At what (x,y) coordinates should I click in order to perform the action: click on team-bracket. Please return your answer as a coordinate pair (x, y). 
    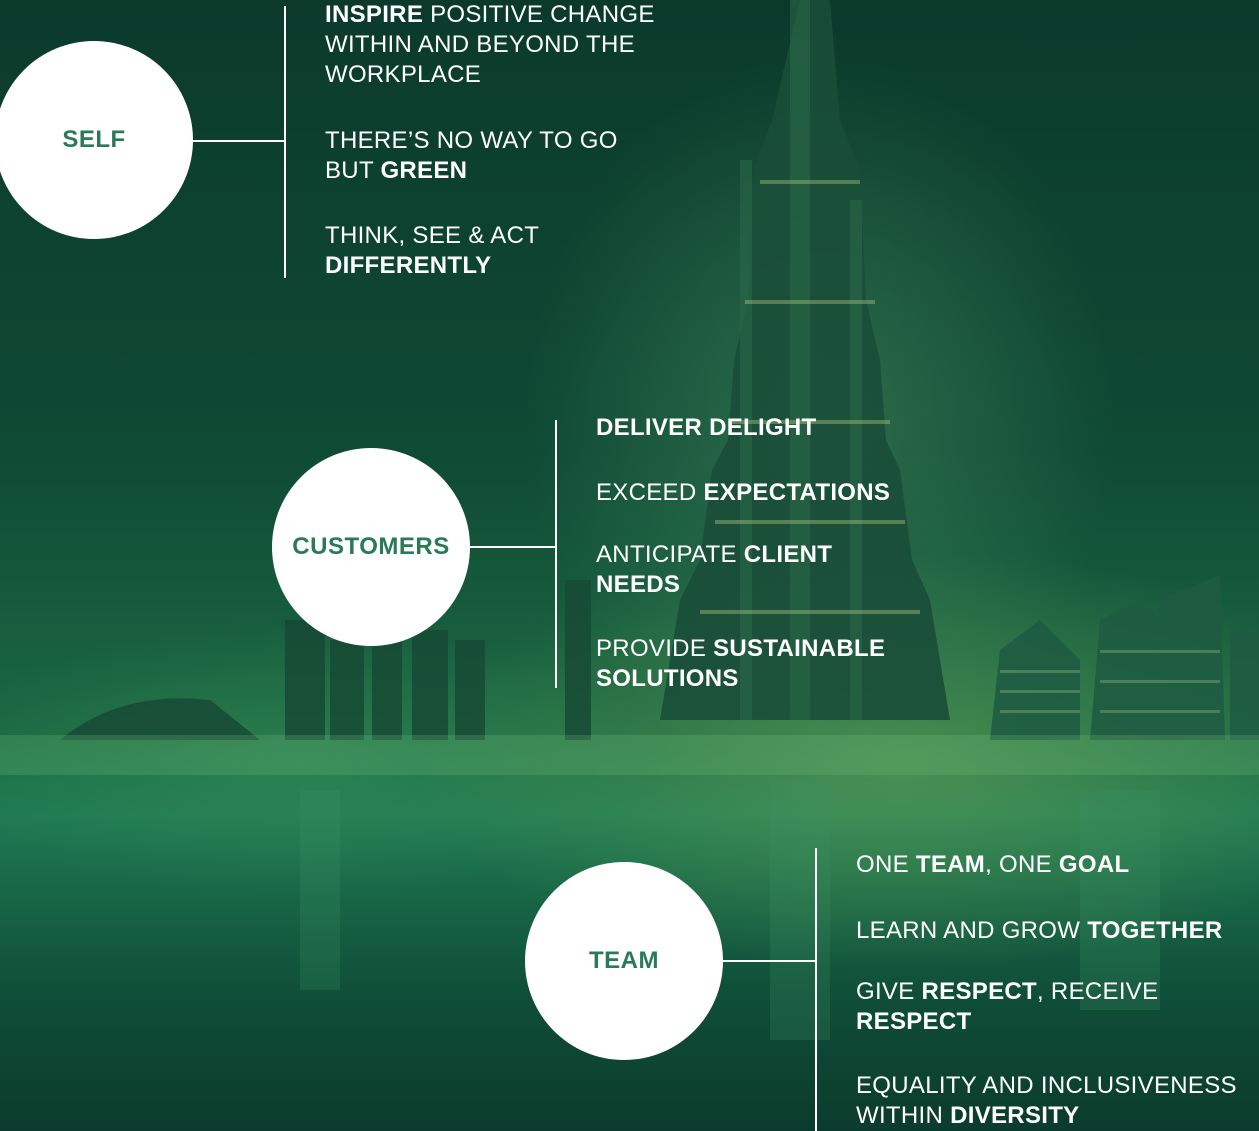
    Looking at the image, I should click on (816, 989).